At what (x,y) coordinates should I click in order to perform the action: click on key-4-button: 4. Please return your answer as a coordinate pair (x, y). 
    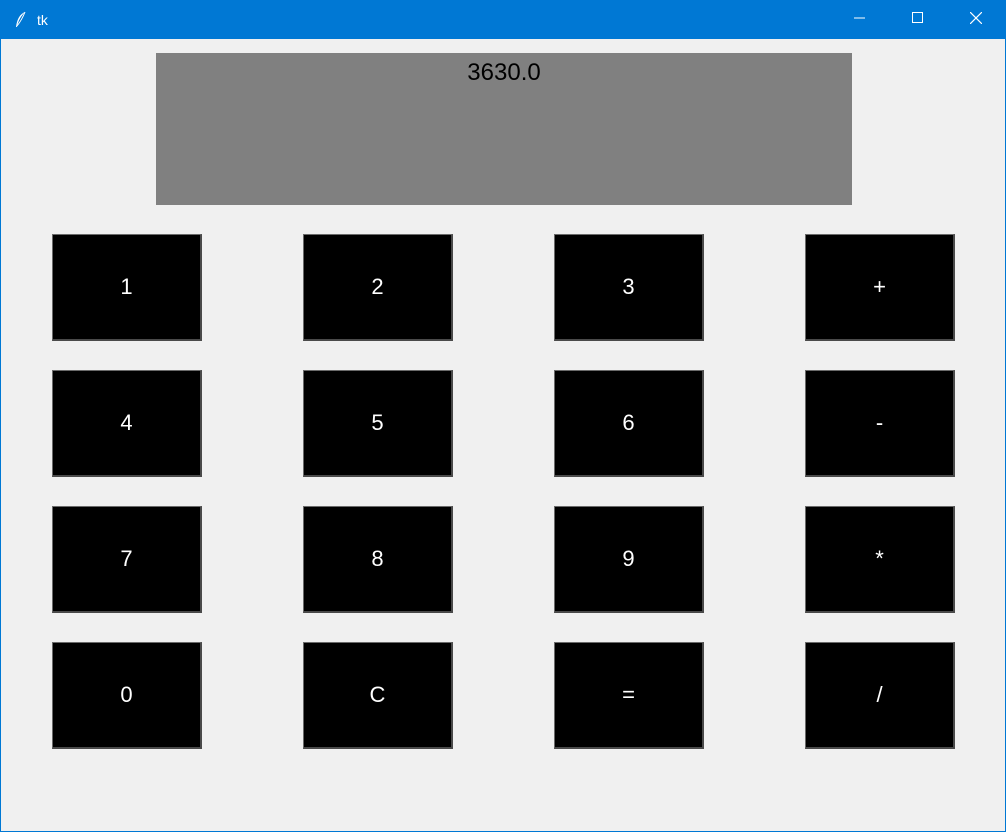
    Looking at the image, I should click on (127, 423).